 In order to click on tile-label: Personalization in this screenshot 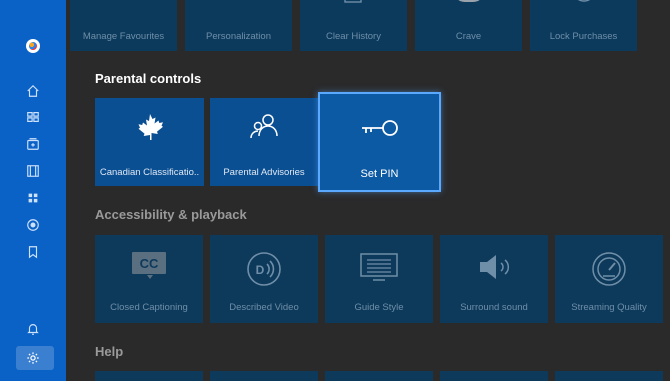, I will do `click(238, 36)`.